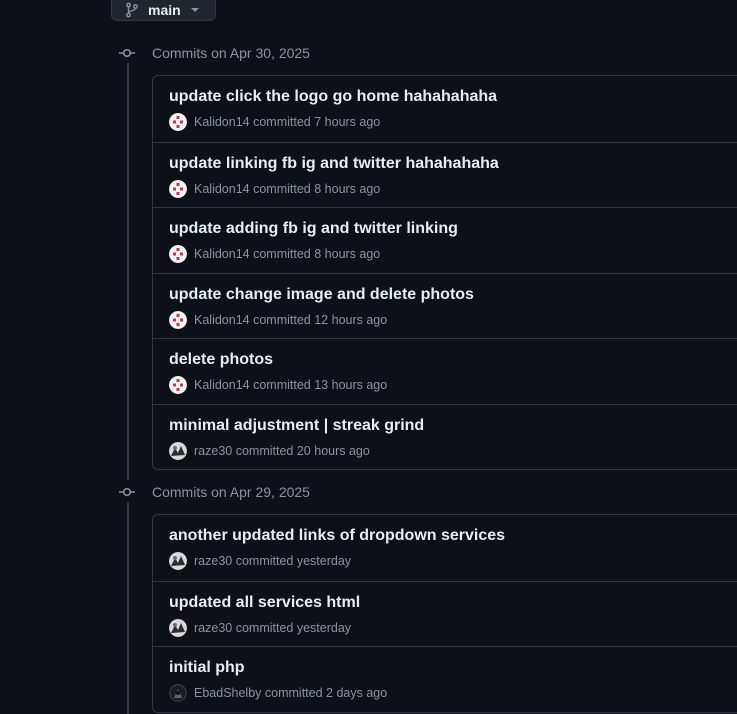 The width and height of the screenshot is (737, 714). I want to click on commit-group-header: Commits on Apr 29, 2025, so click(214, 492).